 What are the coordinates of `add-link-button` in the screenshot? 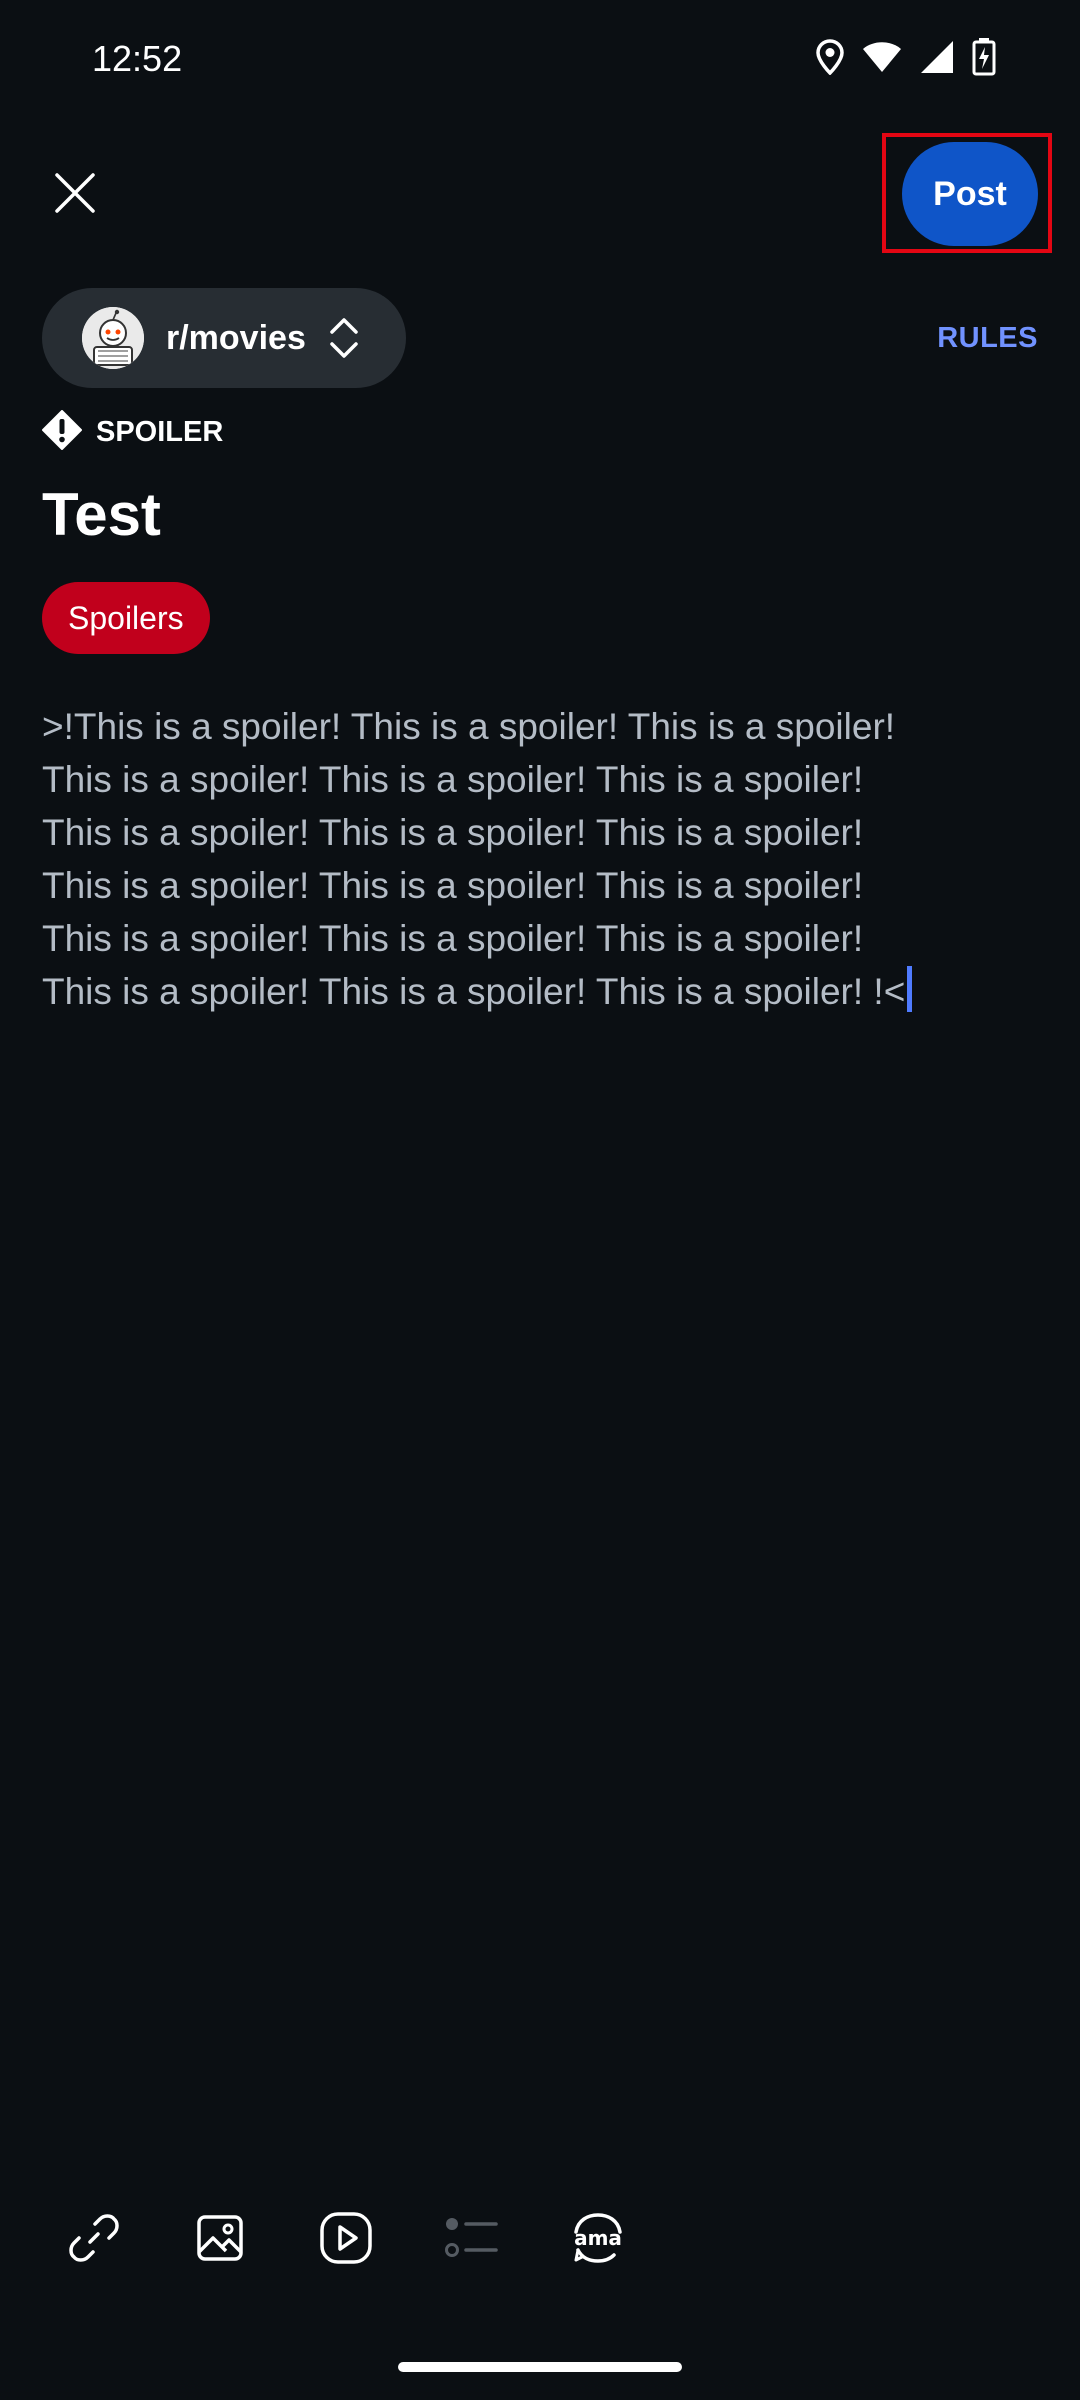 It's located at (94, 2240).